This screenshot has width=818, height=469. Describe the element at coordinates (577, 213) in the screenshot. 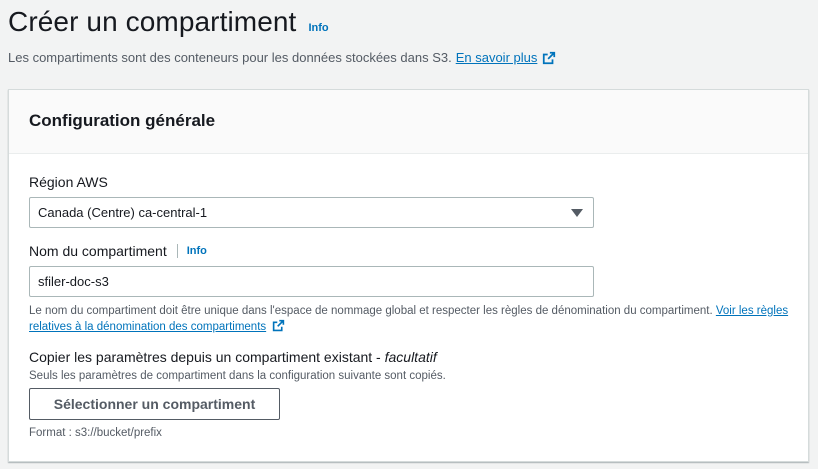

I see `caret-down-icon` at that location.